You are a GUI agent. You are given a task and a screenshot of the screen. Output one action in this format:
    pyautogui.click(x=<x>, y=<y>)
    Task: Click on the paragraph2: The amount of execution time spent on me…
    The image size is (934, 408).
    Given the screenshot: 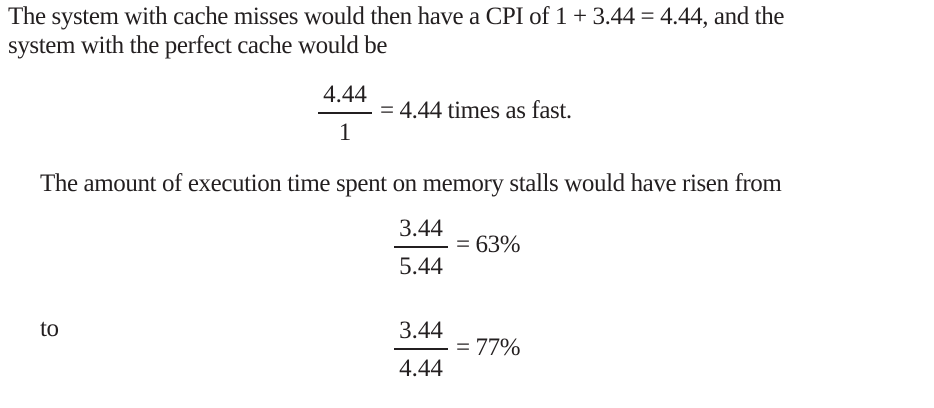 What is the action you would take?
    pyautogui.click(x=411, y=183)
    